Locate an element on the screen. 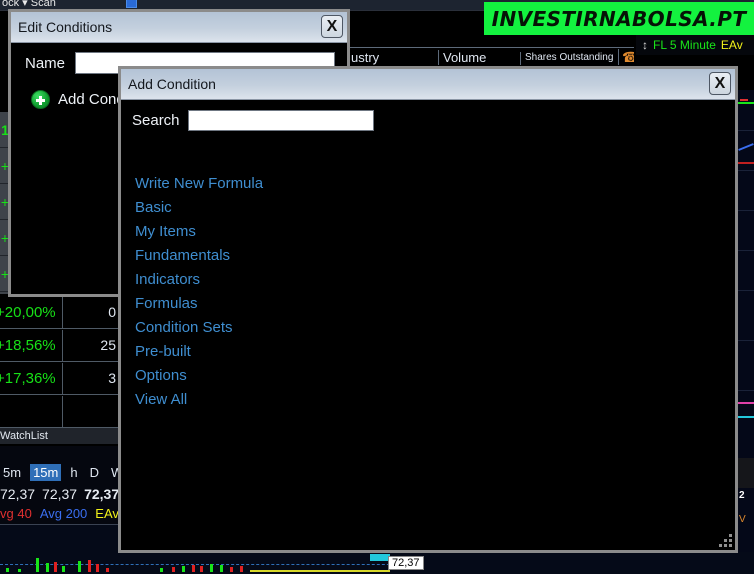  row-volume: 0 is located at coordinates (90, 312).